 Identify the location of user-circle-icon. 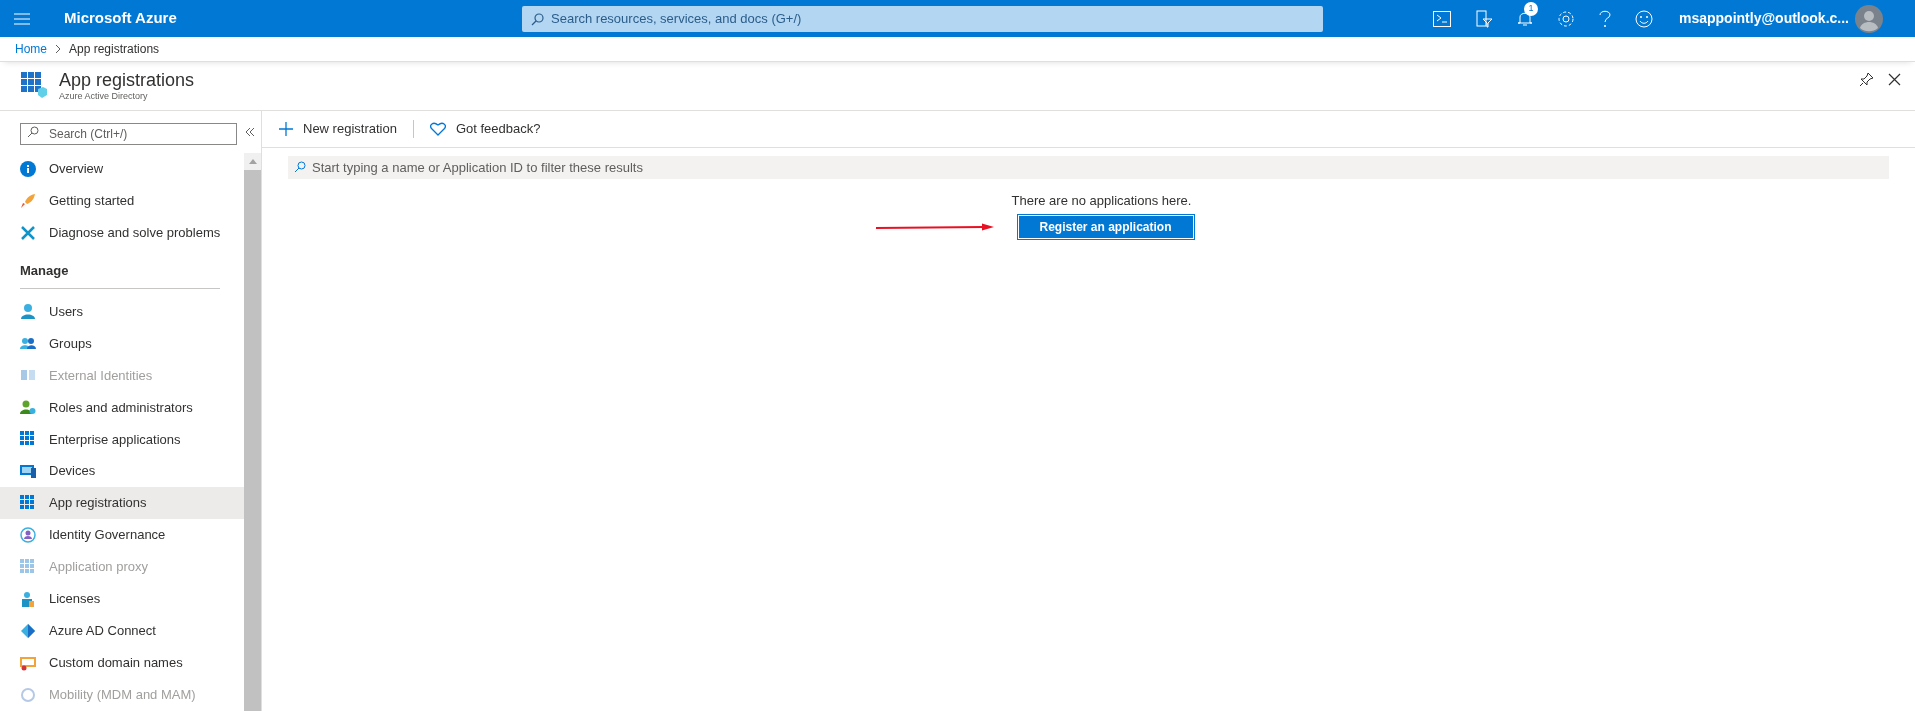
(28, 535).